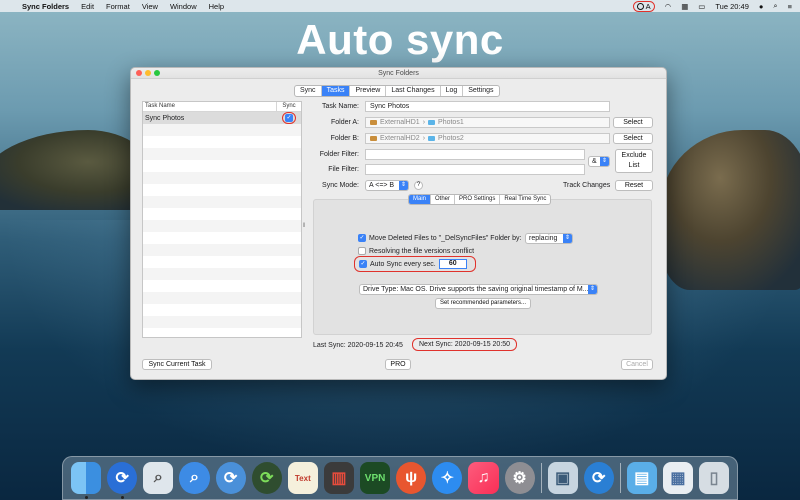 Image resolution: width=800 pixels, height=500 pixels. I want to click on cancel-button: Cancel, so click(637, 364).